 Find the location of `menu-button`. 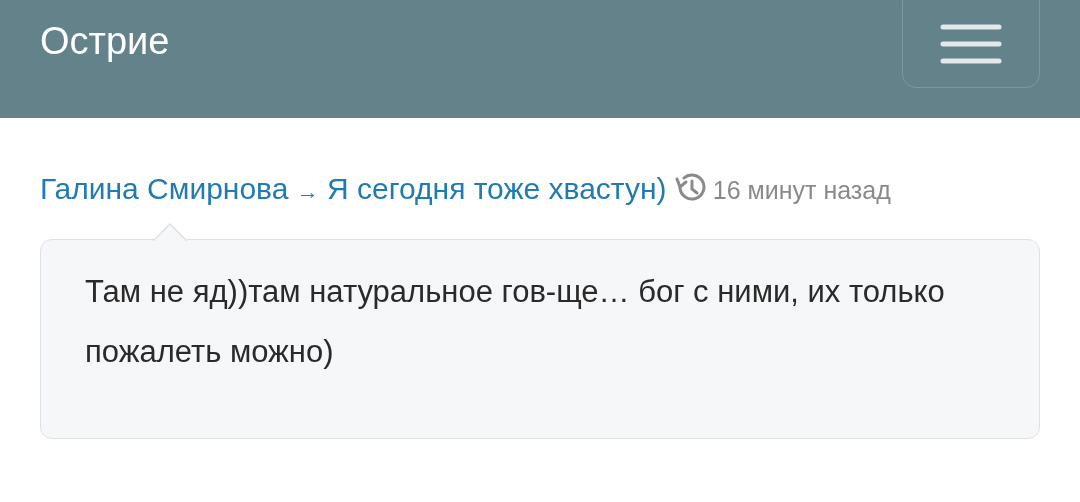

menu-button is located at coordinates (971, 44).